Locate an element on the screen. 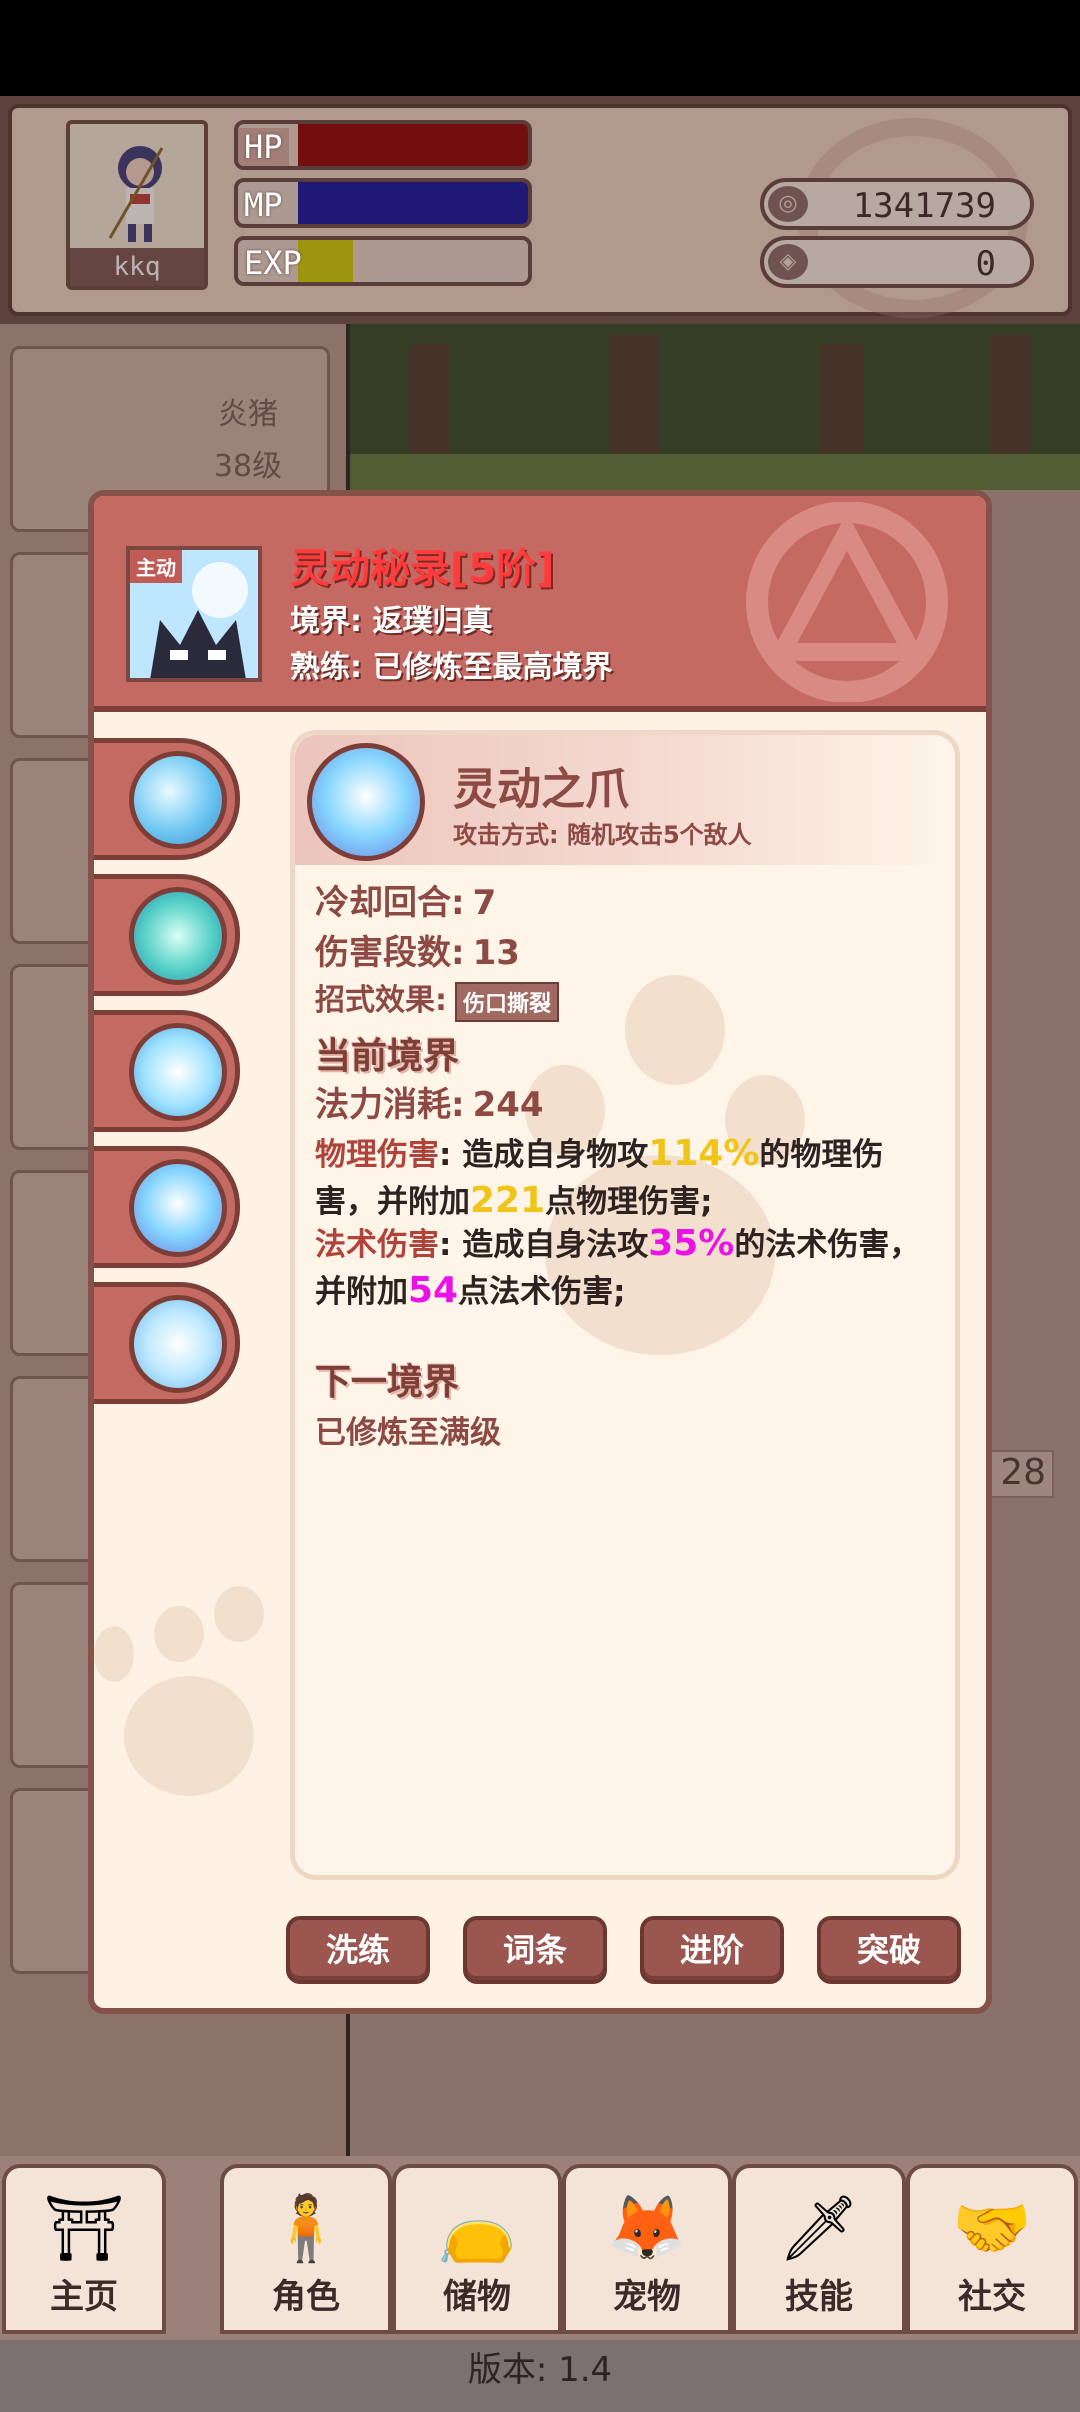 Image resolution: width=1080 pixels, height=2412 pixels. mag-flat: 54 is located at coordinates (433, 1290).